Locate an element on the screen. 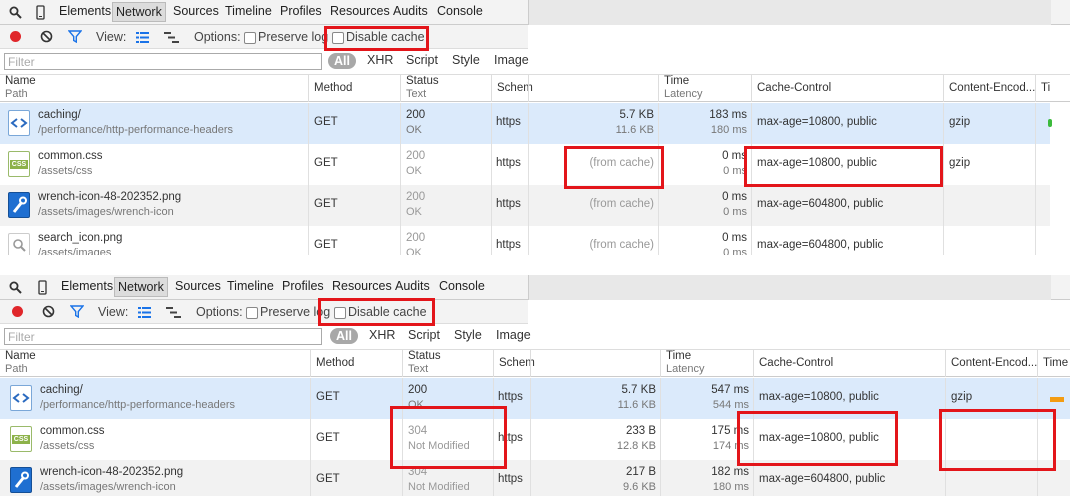 This screenshot has width=1070, height=496. css-file-icon: CSS is located at coordinates (21, 439).